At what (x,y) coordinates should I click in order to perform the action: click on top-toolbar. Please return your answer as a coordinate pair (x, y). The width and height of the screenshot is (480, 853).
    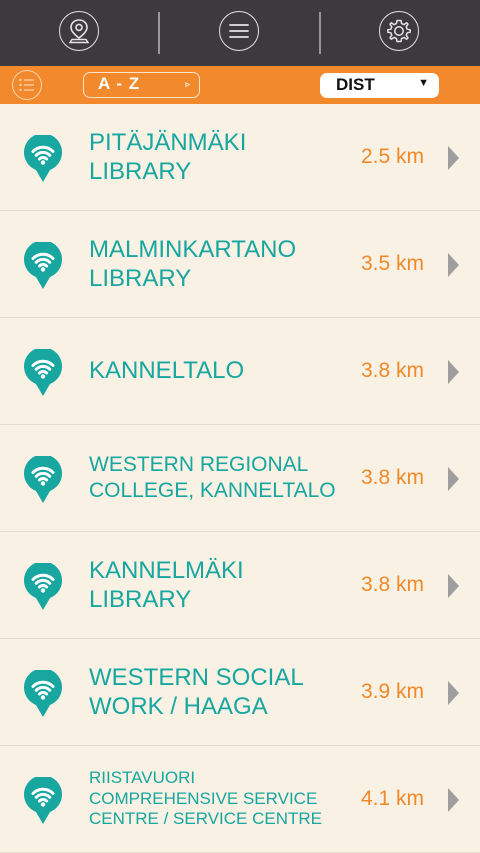
    Looking at the image, I should click on (240, 33).